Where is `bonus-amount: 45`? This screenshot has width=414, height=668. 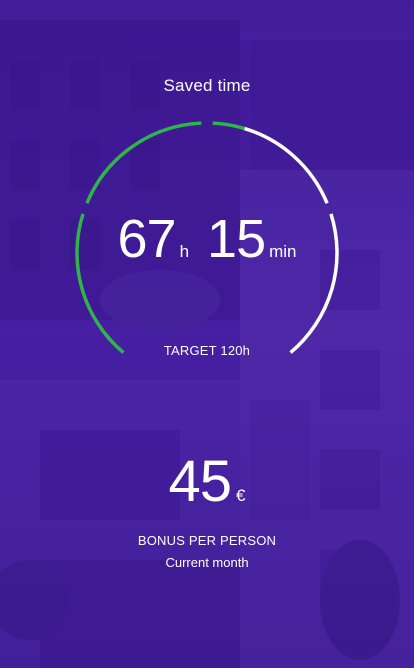 bonus-amount: 45 is located at coordinates (200, 481).